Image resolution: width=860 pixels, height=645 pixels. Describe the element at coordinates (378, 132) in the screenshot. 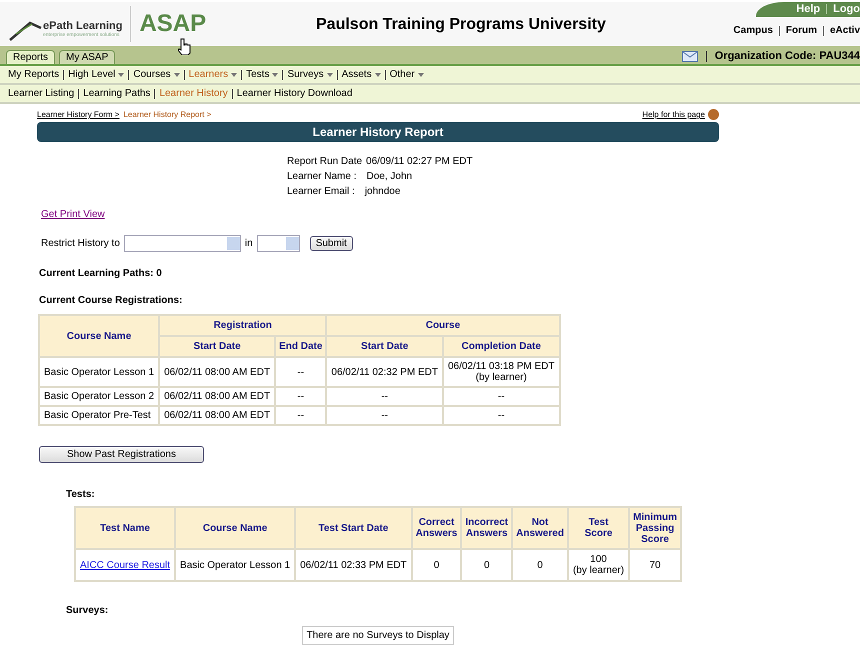

I see `report-title-bar: Learner History Report` at that location.